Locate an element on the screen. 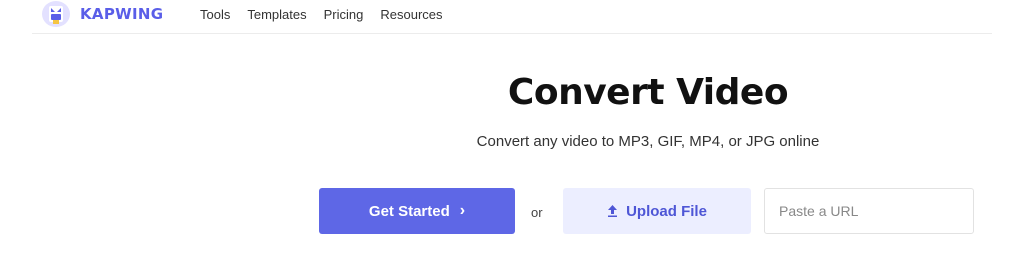  get-started-button: Get Started › is located at coordinates (417, 211).